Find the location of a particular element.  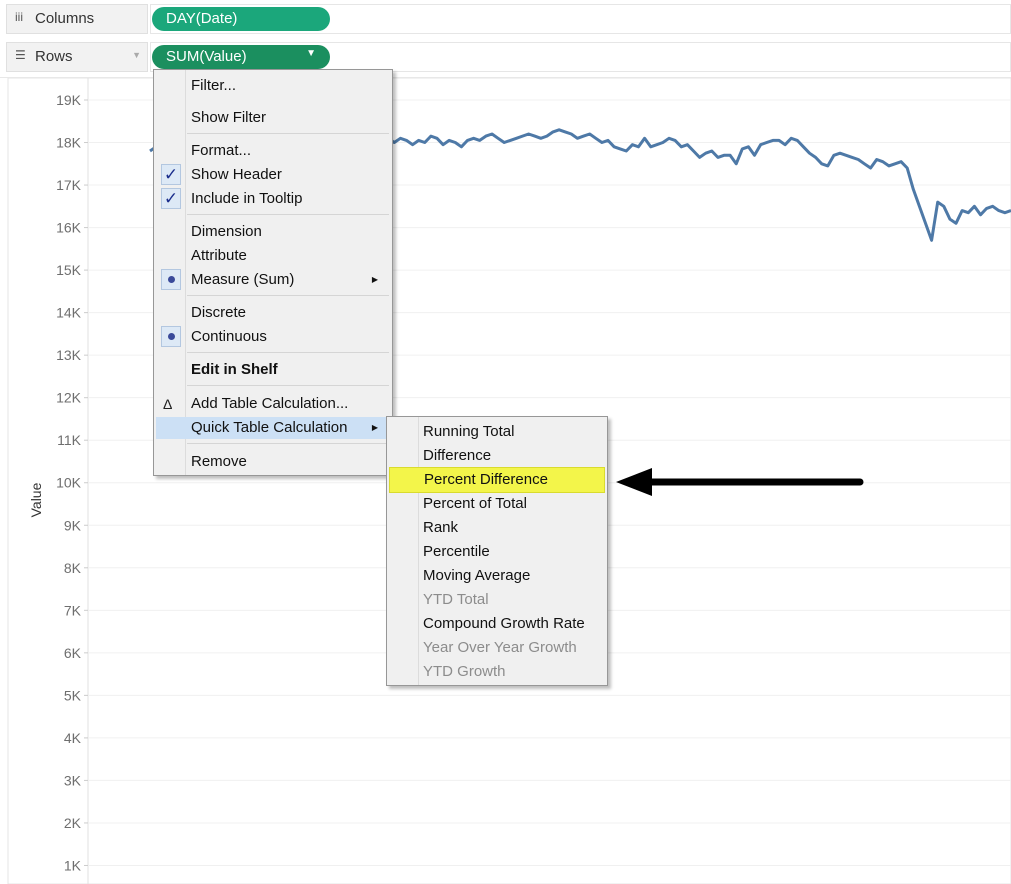

y-tick-label: 13K is located at coordinates (69, 355).